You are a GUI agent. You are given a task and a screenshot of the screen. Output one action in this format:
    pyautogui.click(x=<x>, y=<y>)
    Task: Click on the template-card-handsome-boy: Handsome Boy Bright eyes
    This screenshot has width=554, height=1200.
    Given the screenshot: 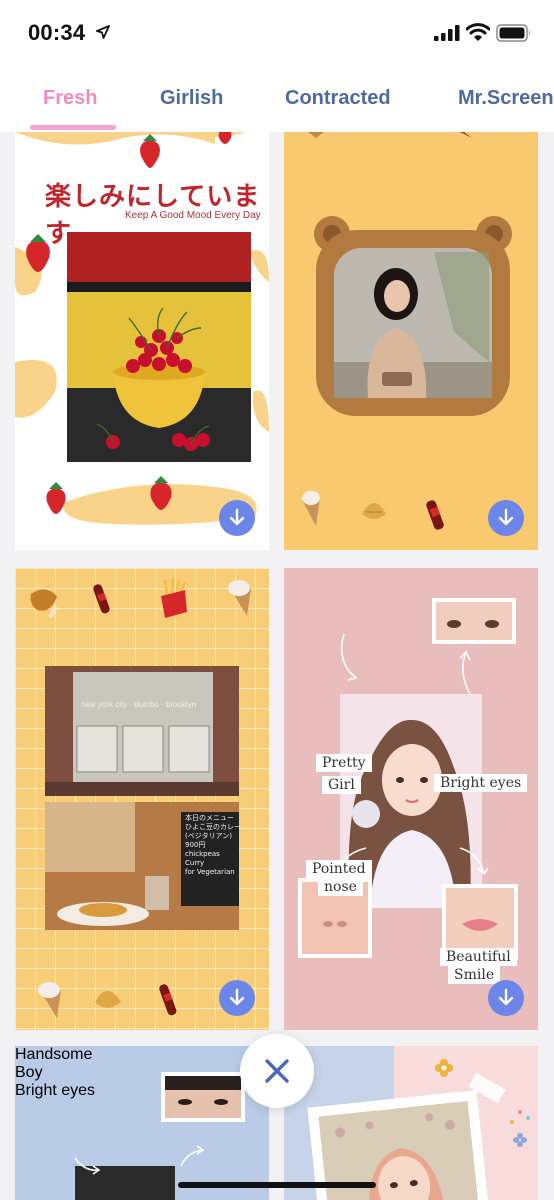 What is the action you would take?
    pyautogui.click(x=142, y=1123)
    